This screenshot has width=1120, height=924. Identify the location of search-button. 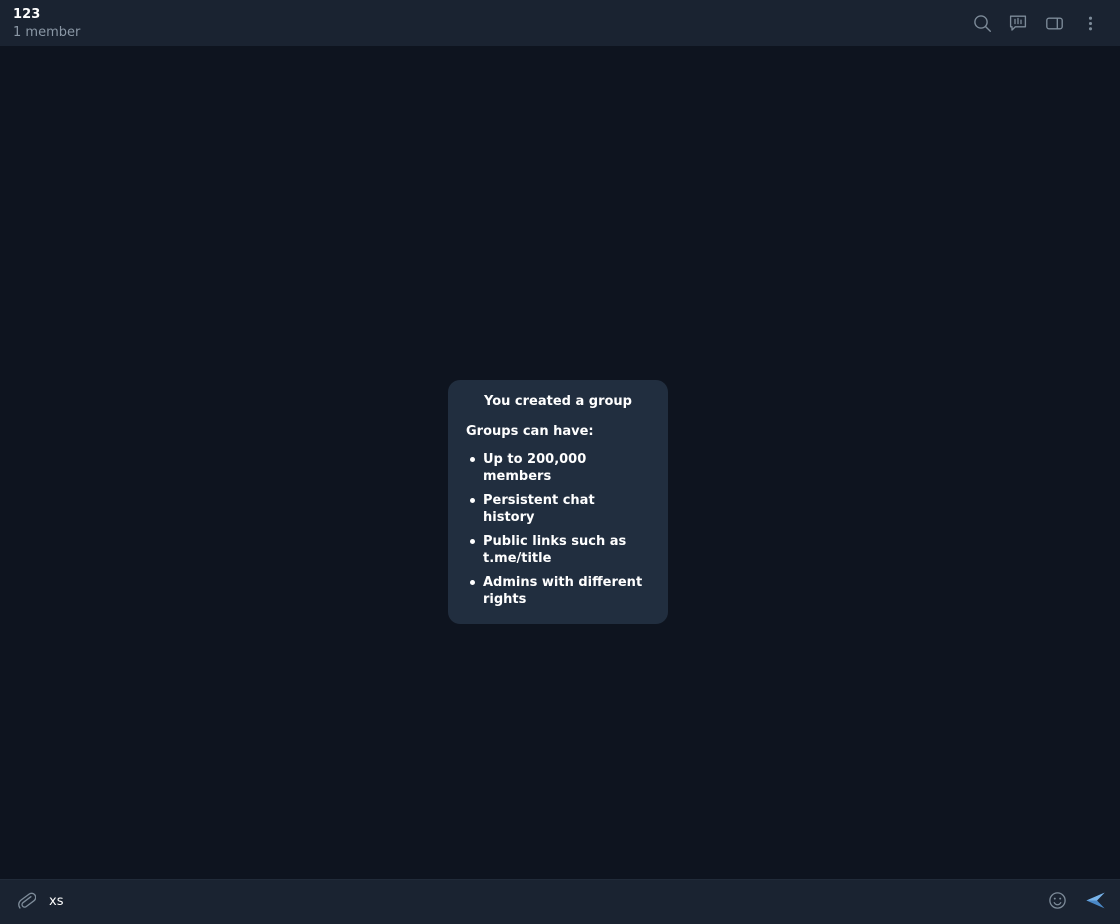
(982, 23).